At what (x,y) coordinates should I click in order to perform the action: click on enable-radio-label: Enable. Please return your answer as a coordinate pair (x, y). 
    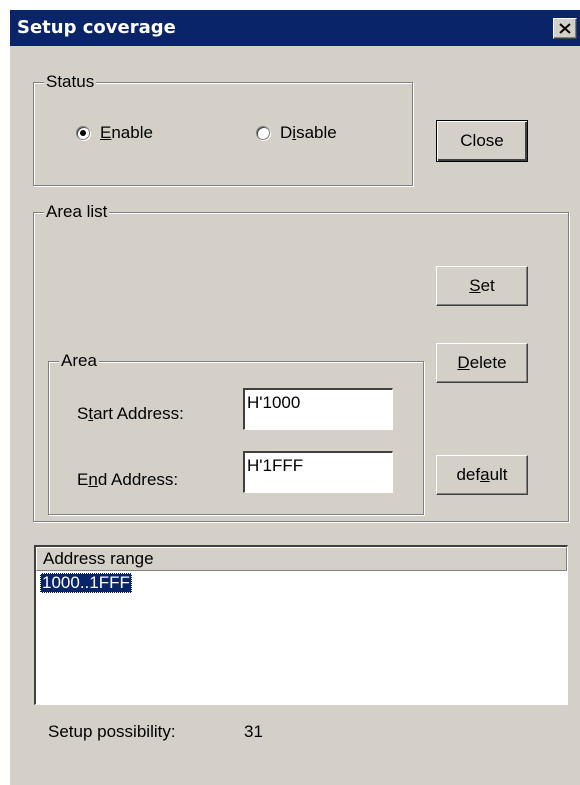
    Looking at the image, I should click on (126, 132).